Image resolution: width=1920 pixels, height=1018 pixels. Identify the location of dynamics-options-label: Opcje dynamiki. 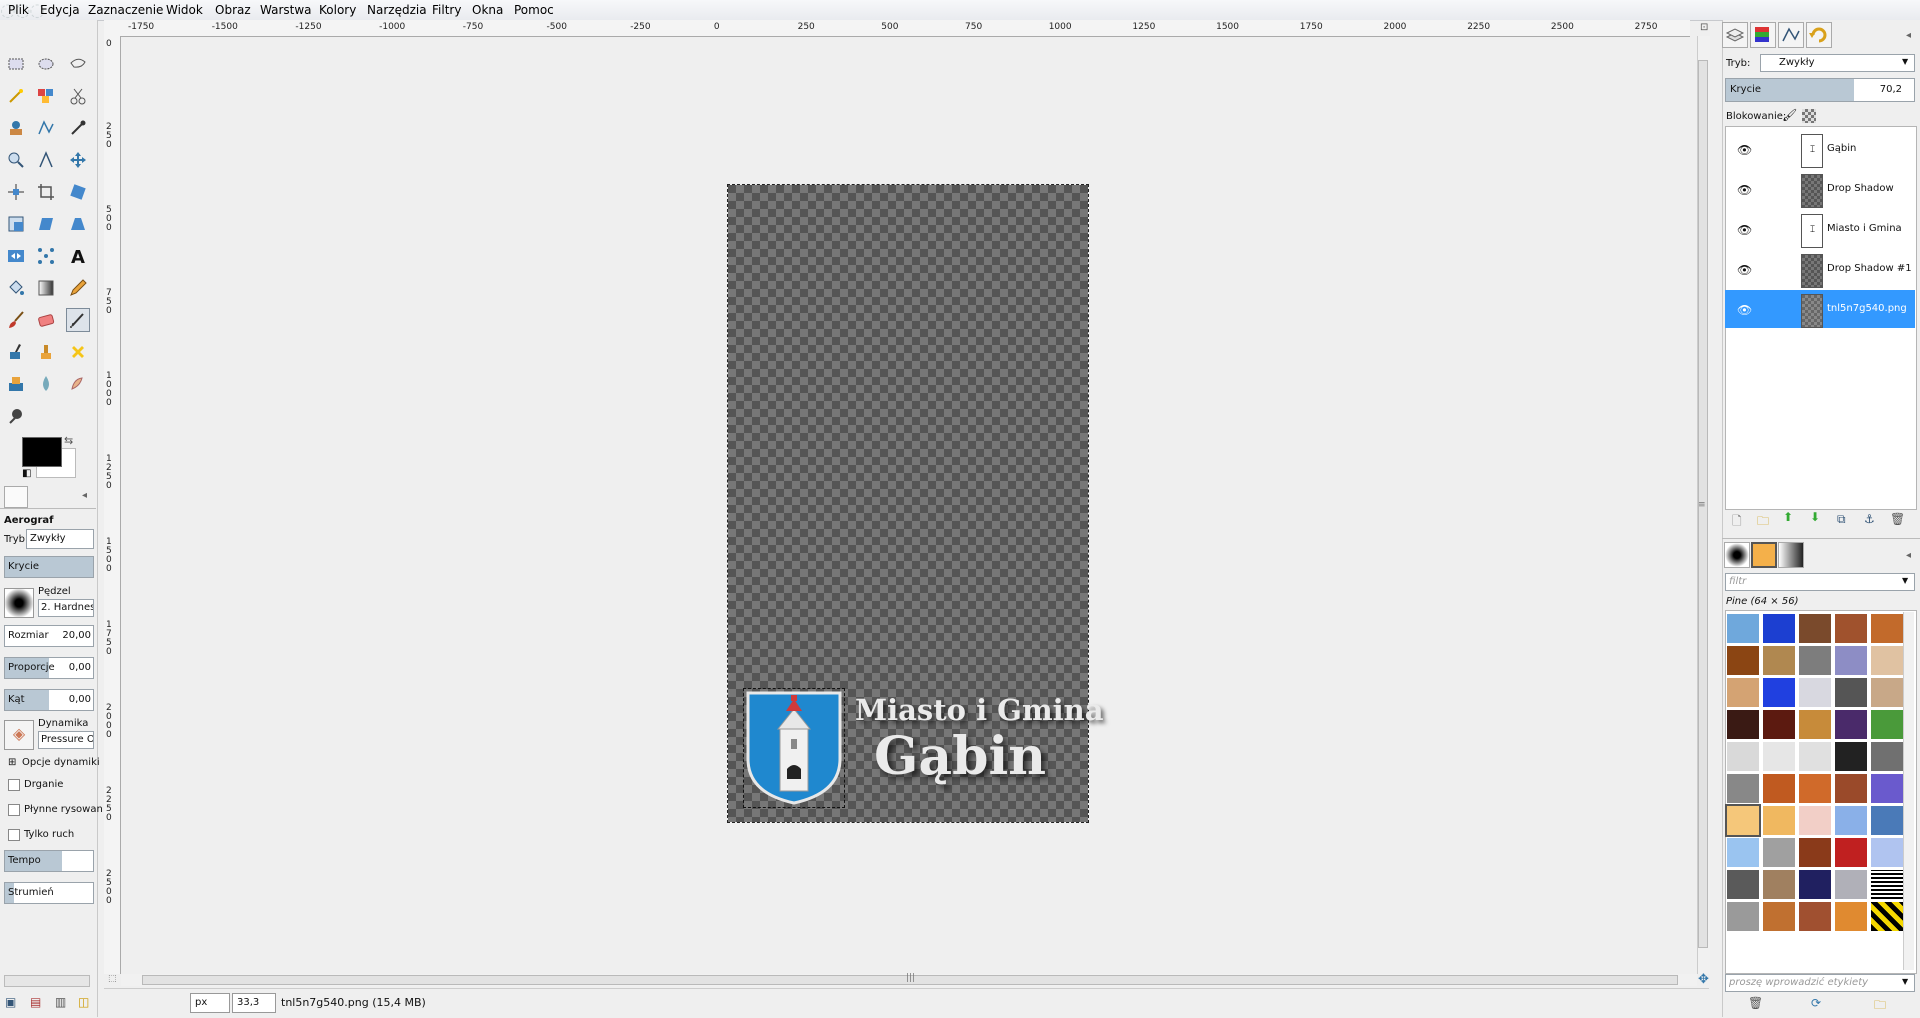
(61, 762).